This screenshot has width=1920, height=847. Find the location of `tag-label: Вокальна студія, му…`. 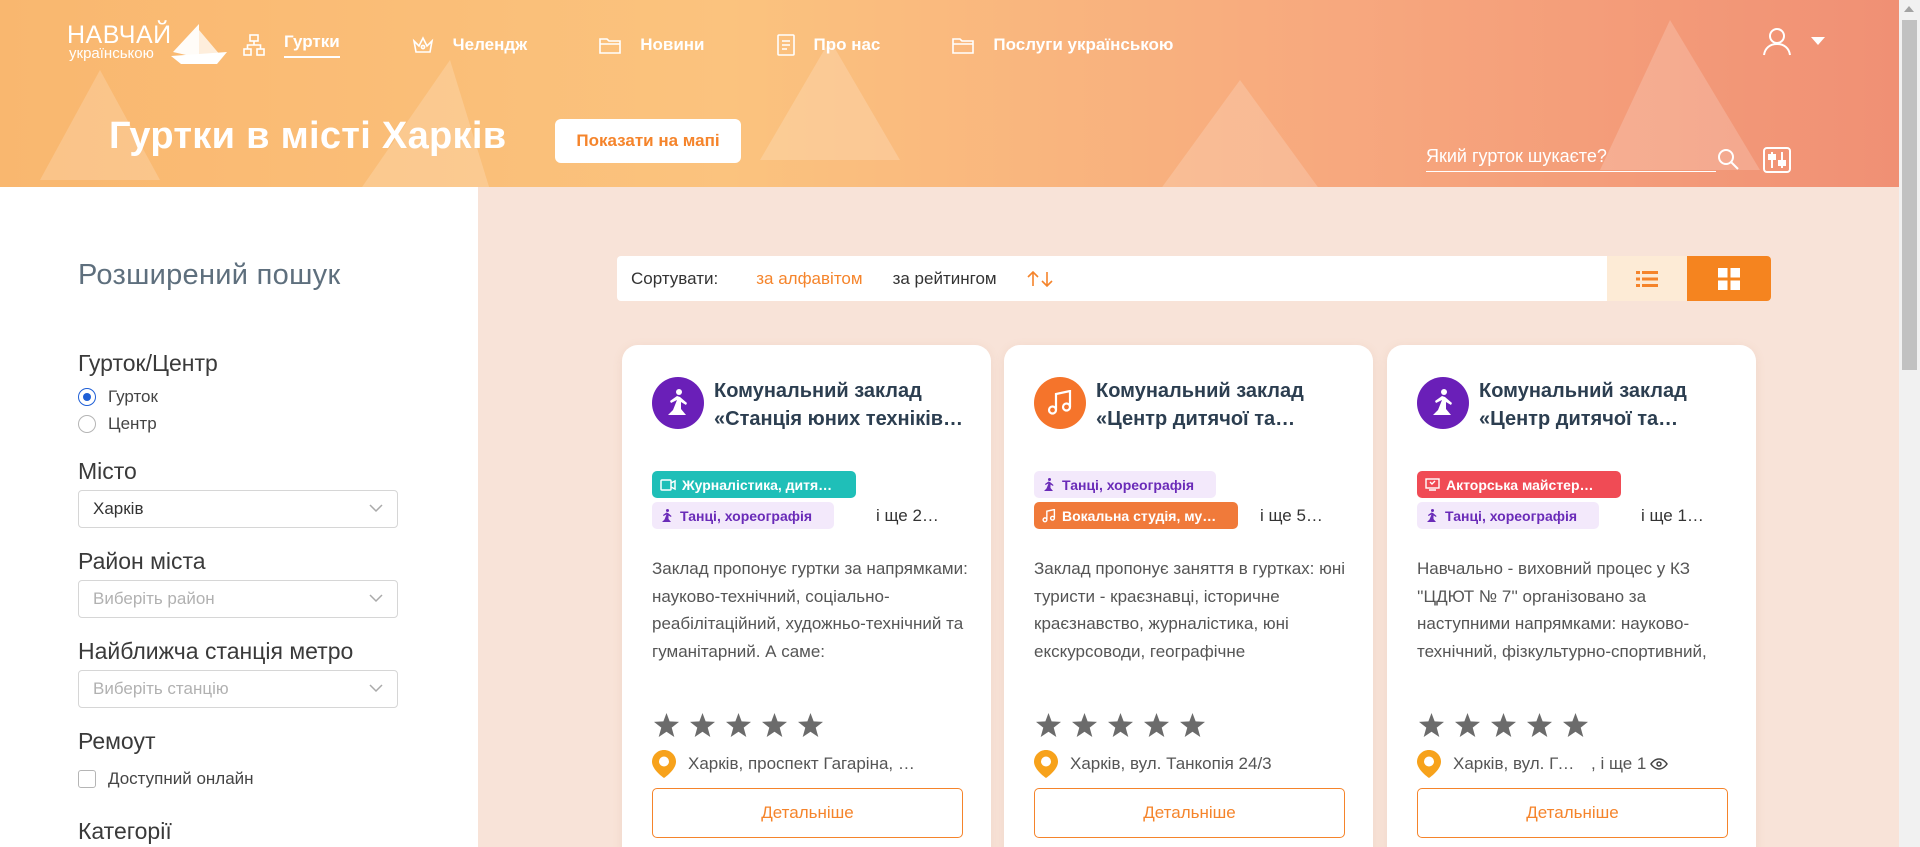

tag-label: Вокальна студія, му… is located at coordinates (1139, 515).